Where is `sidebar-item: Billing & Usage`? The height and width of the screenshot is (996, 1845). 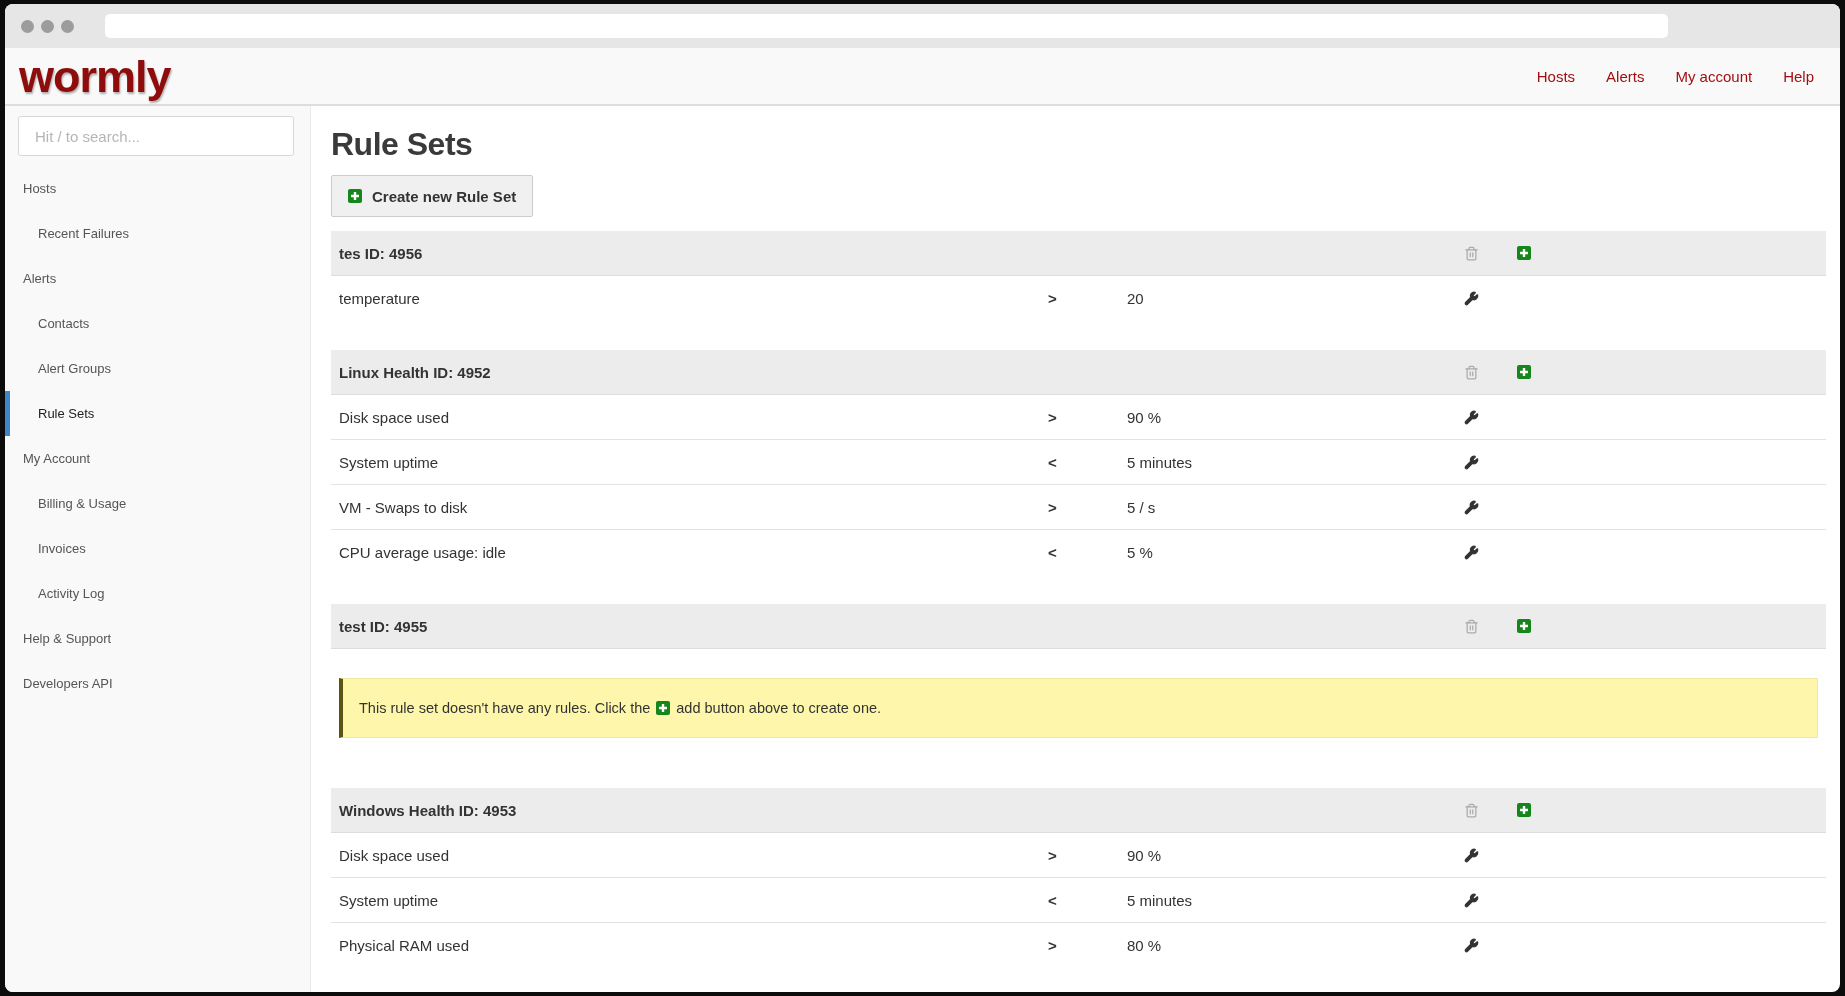 sidebar-item: Billing & Usage is located at coordinates (157, 503).